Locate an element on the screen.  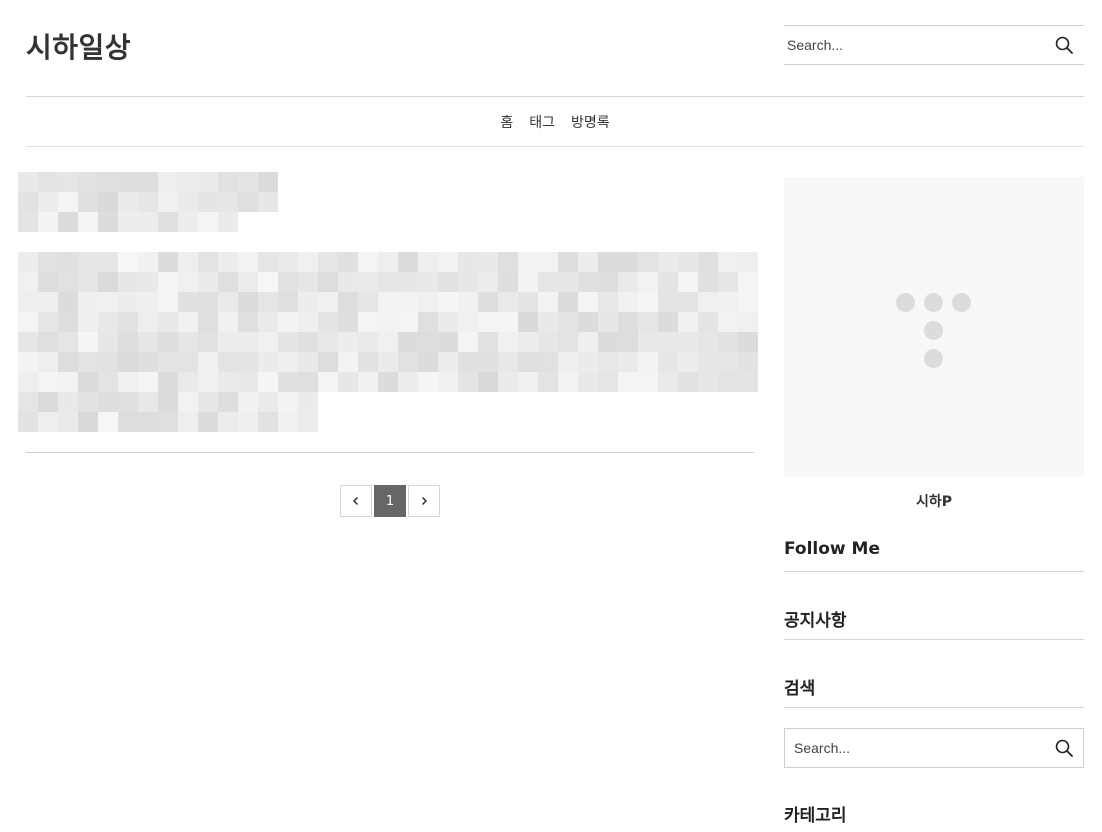
header-divider is located at coordinates (555, 96).